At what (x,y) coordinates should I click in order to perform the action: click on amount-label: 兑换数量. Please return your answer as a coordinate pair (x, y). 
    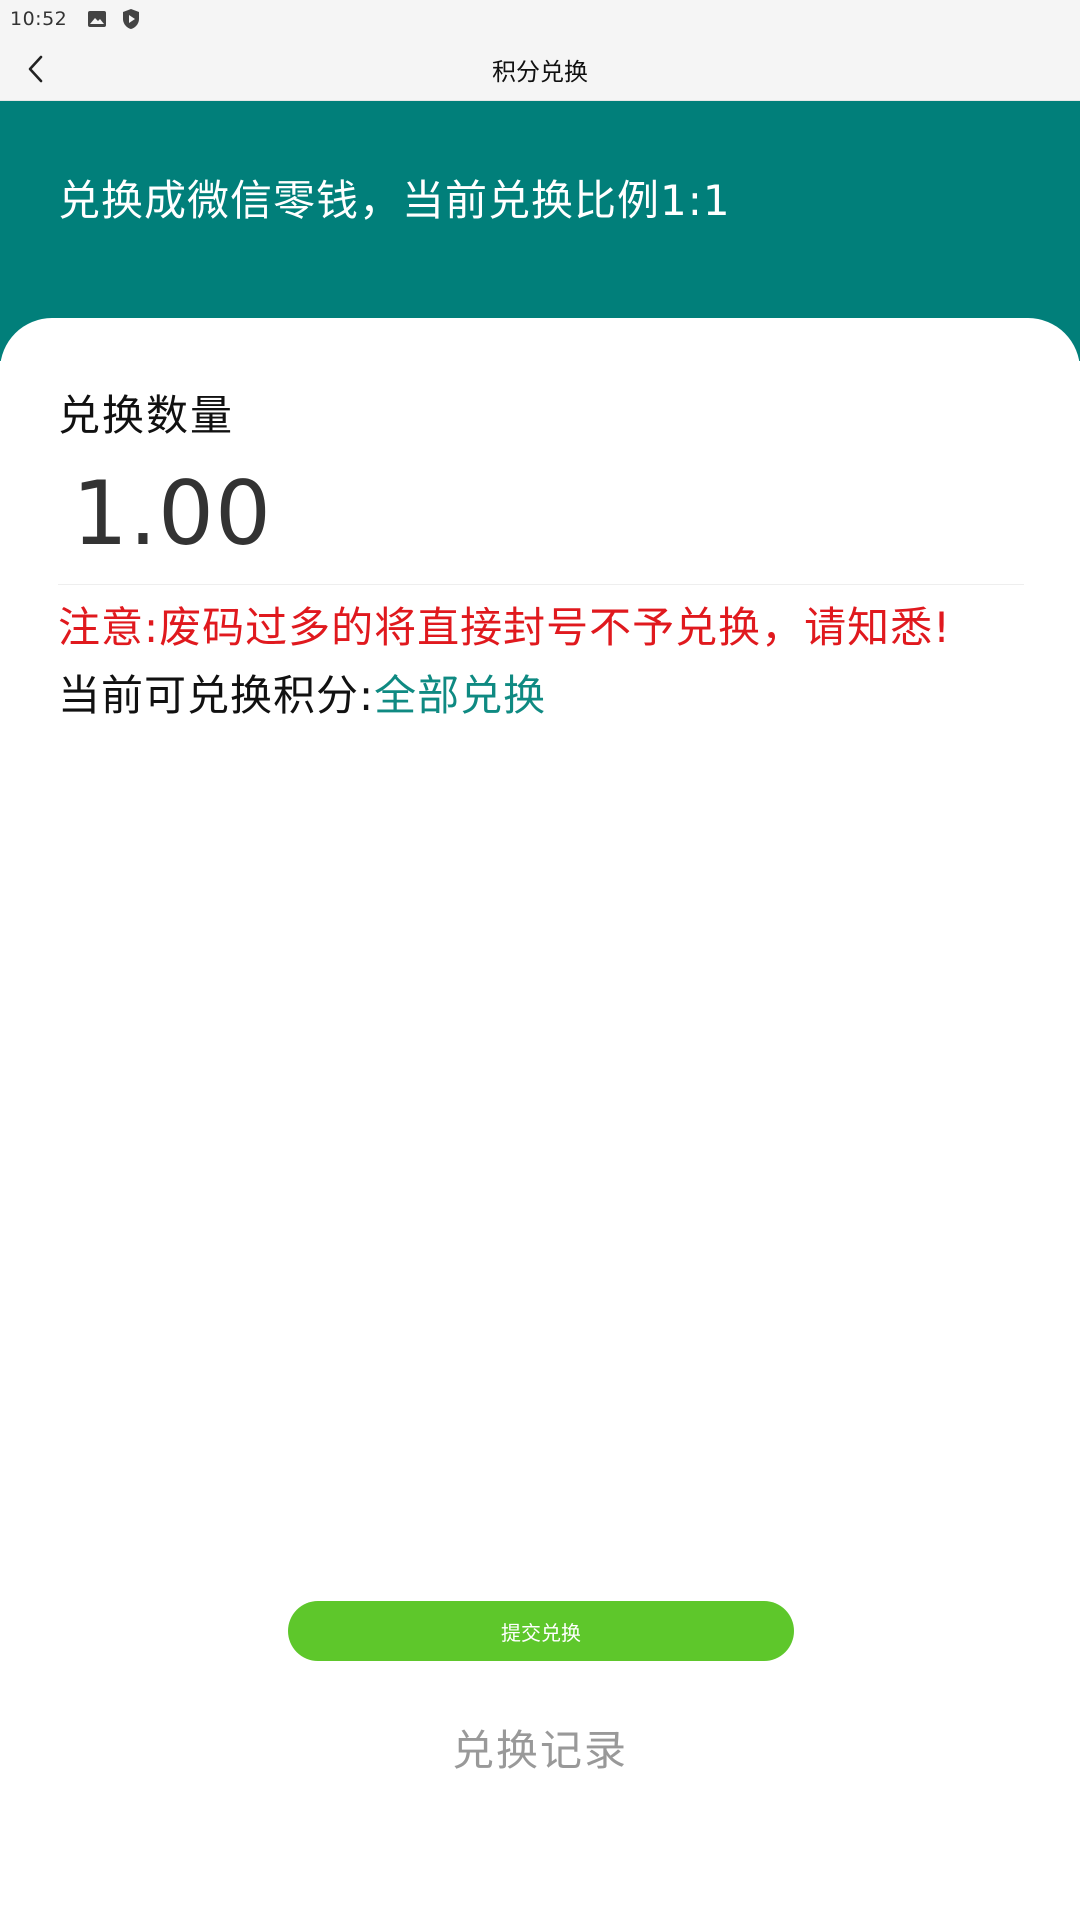
    Looking at the image, I should click on (146, 415).